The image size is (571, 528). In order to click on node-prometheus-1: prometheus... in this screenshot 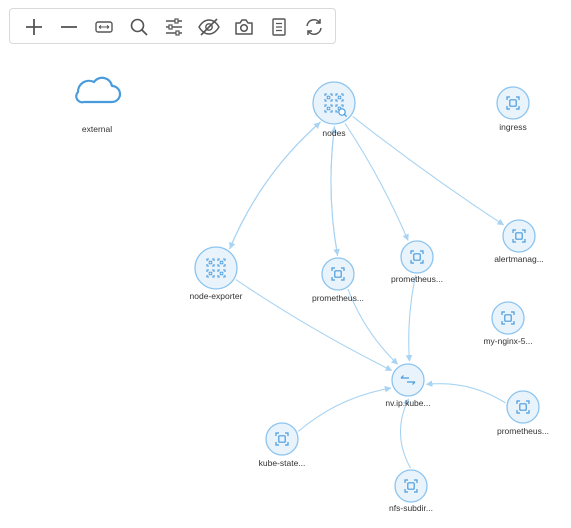, I will do `click(338, 280)`.